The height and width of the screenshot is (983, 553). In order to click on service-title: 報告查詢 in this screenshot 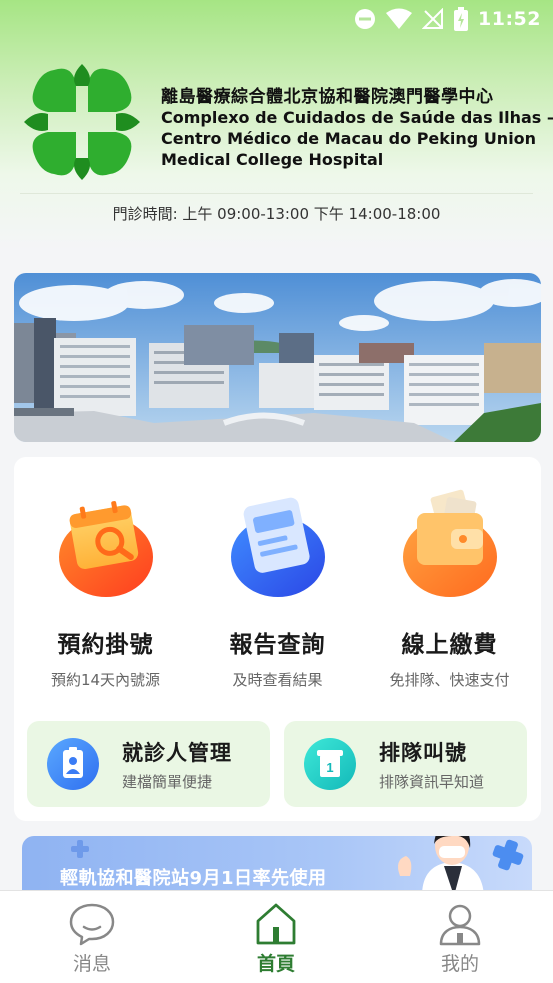, I will do `click(277, 645)`.